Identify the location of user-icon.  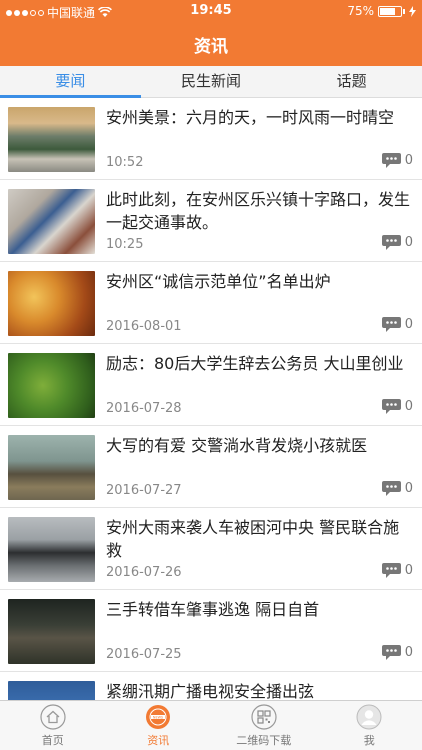
(369, 716).